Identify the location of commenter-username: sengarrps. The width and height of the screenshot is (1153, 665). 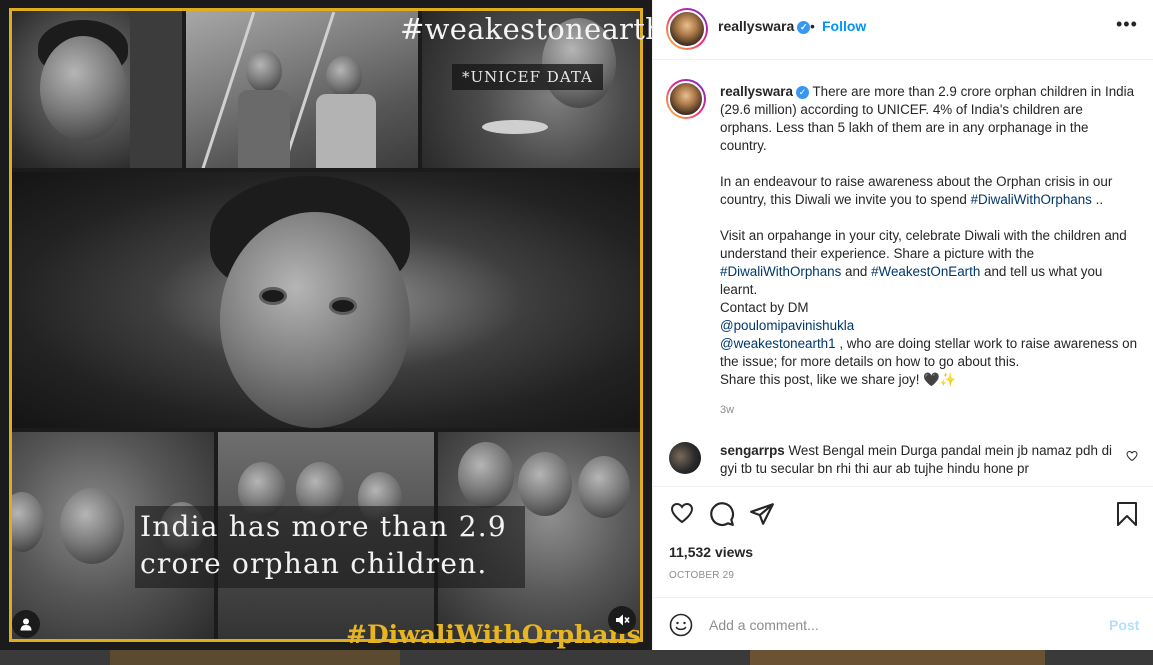
(752, 450).